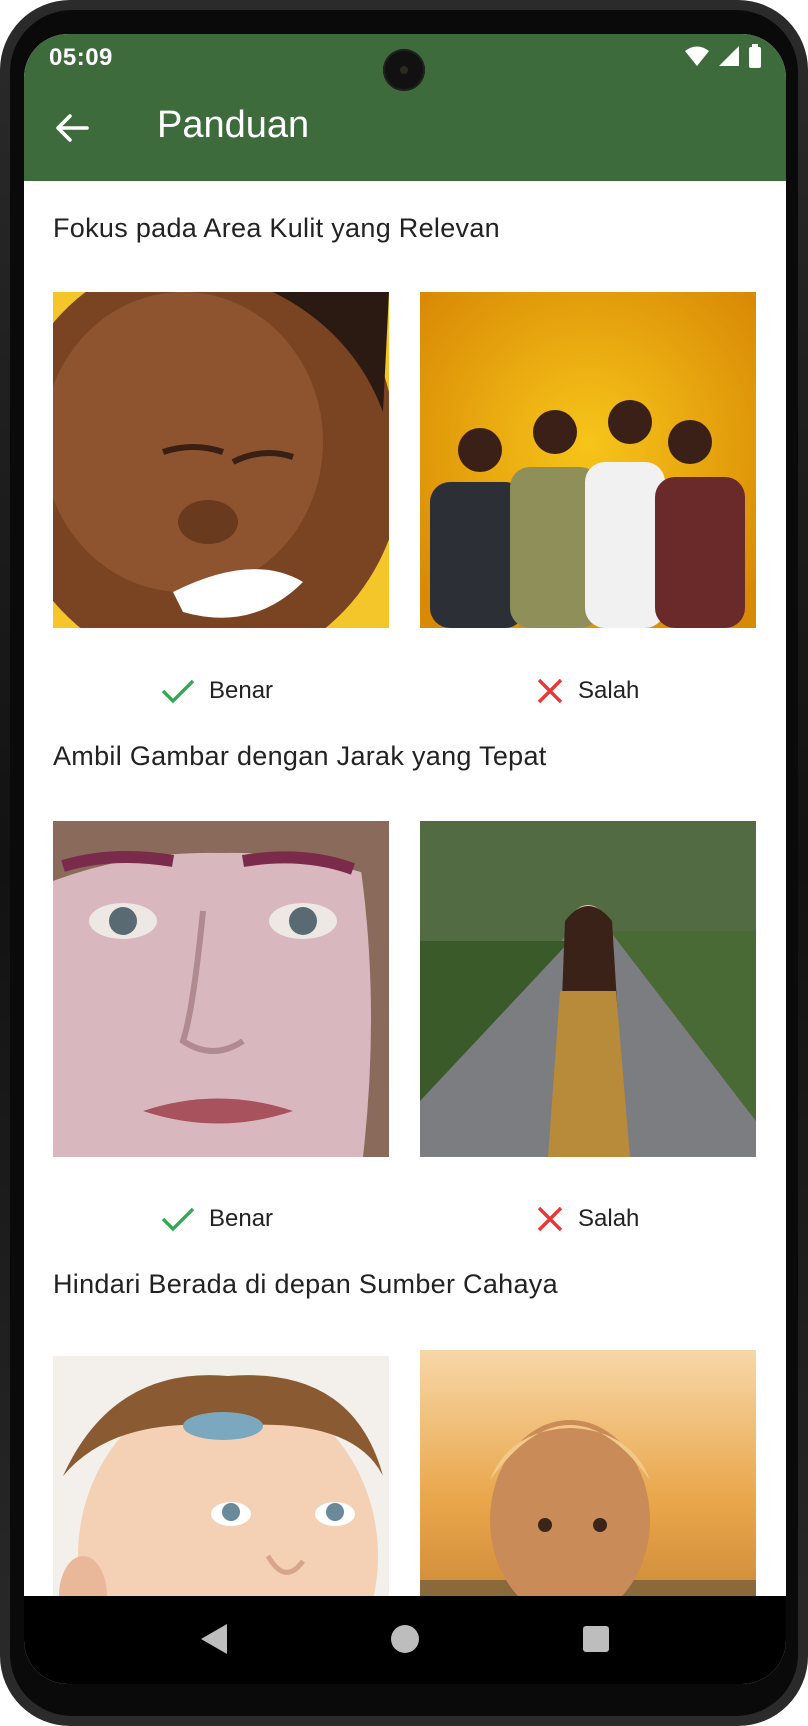 The image size is (808, 1726). I want to click on example-photo-backlit-child, so click(588, 1490).